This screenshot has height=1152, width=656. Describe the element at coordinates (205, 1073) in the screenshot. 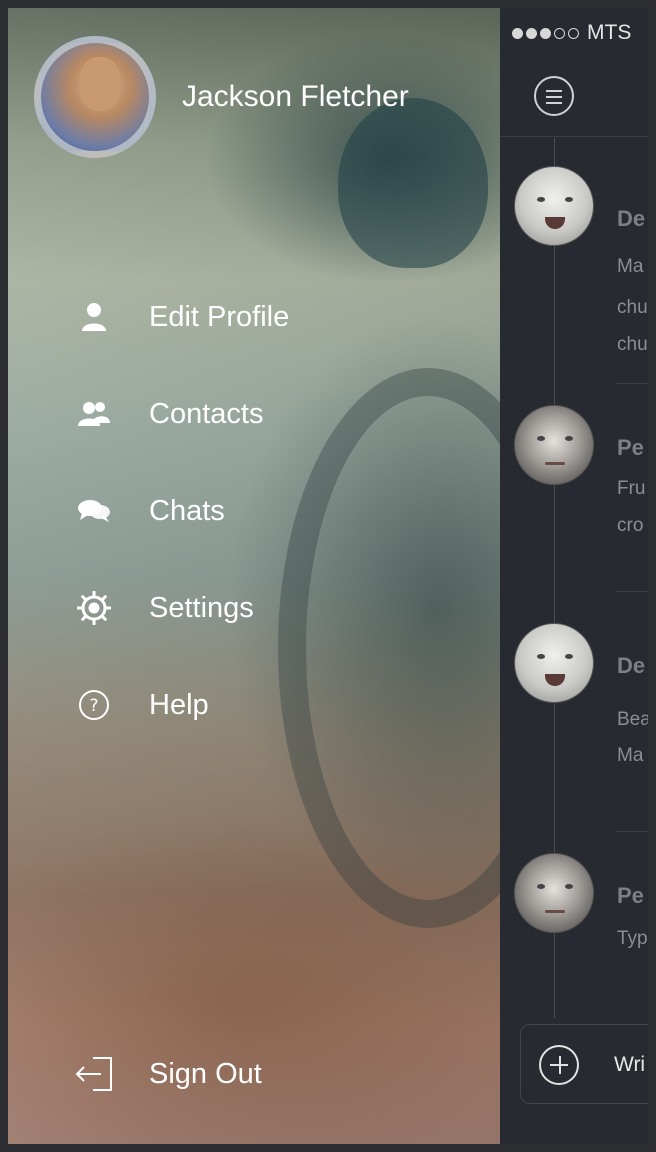

I see `menu-item-label: Sign Out` at that location.